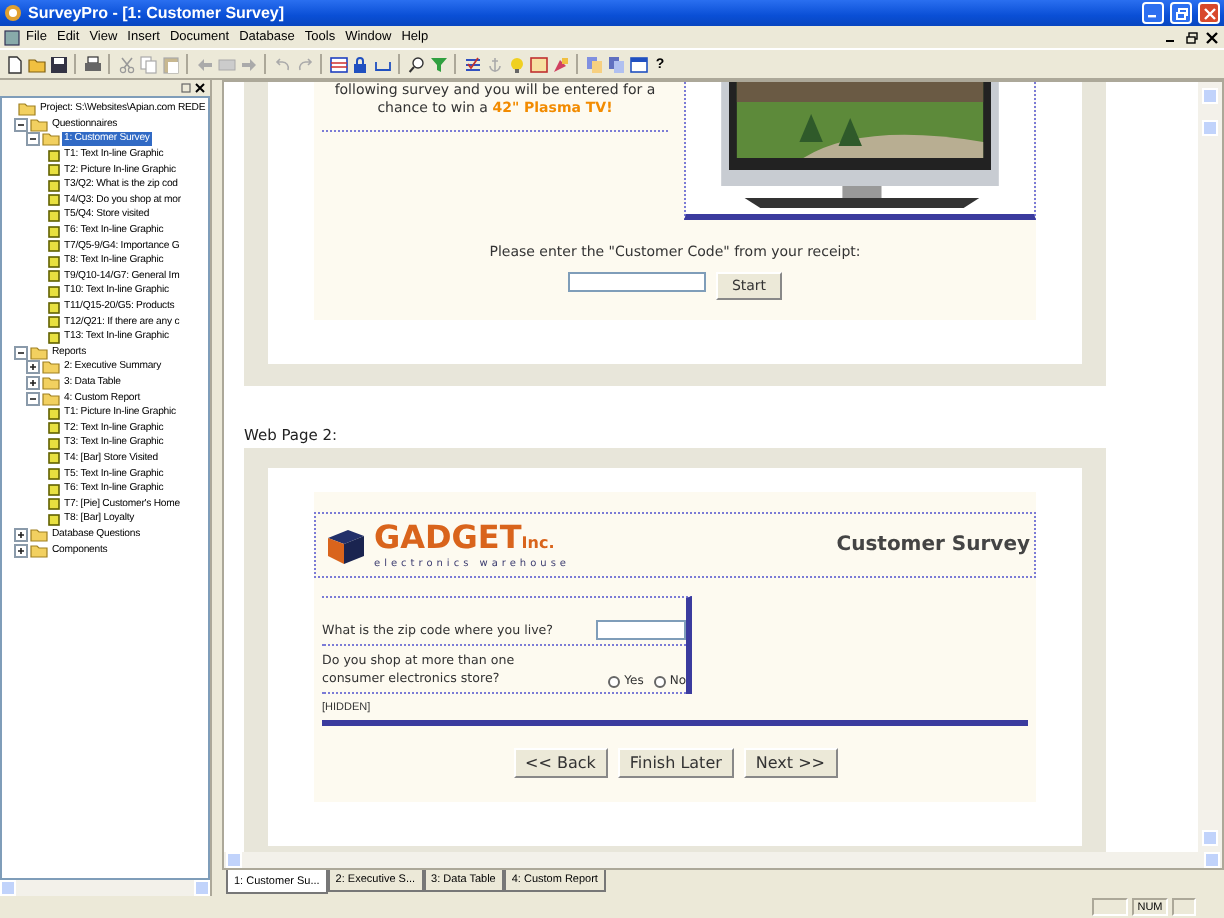 The width and height of the screenshot is (1224, 918). I want to click on arrow-right-icon, so click(248, 64).